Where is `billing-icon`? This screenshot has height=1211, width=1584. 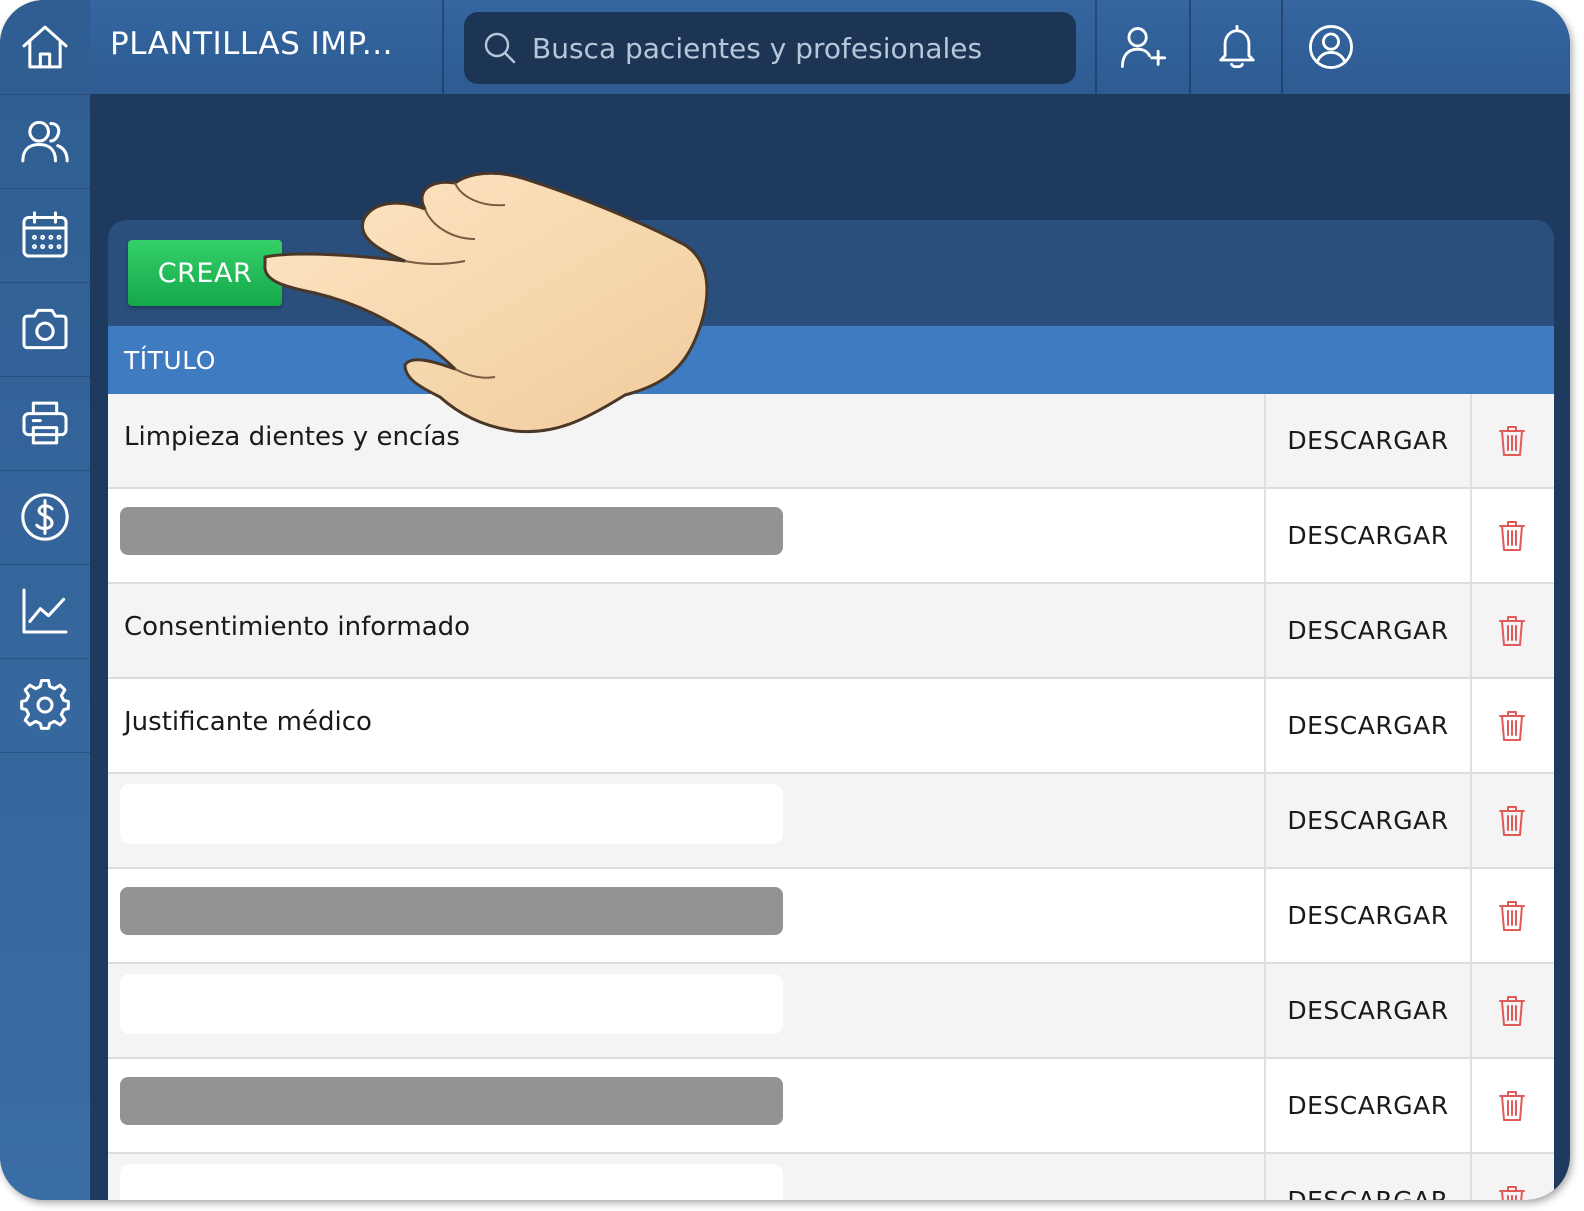 billing-icon is located at coordinates (45, 517).